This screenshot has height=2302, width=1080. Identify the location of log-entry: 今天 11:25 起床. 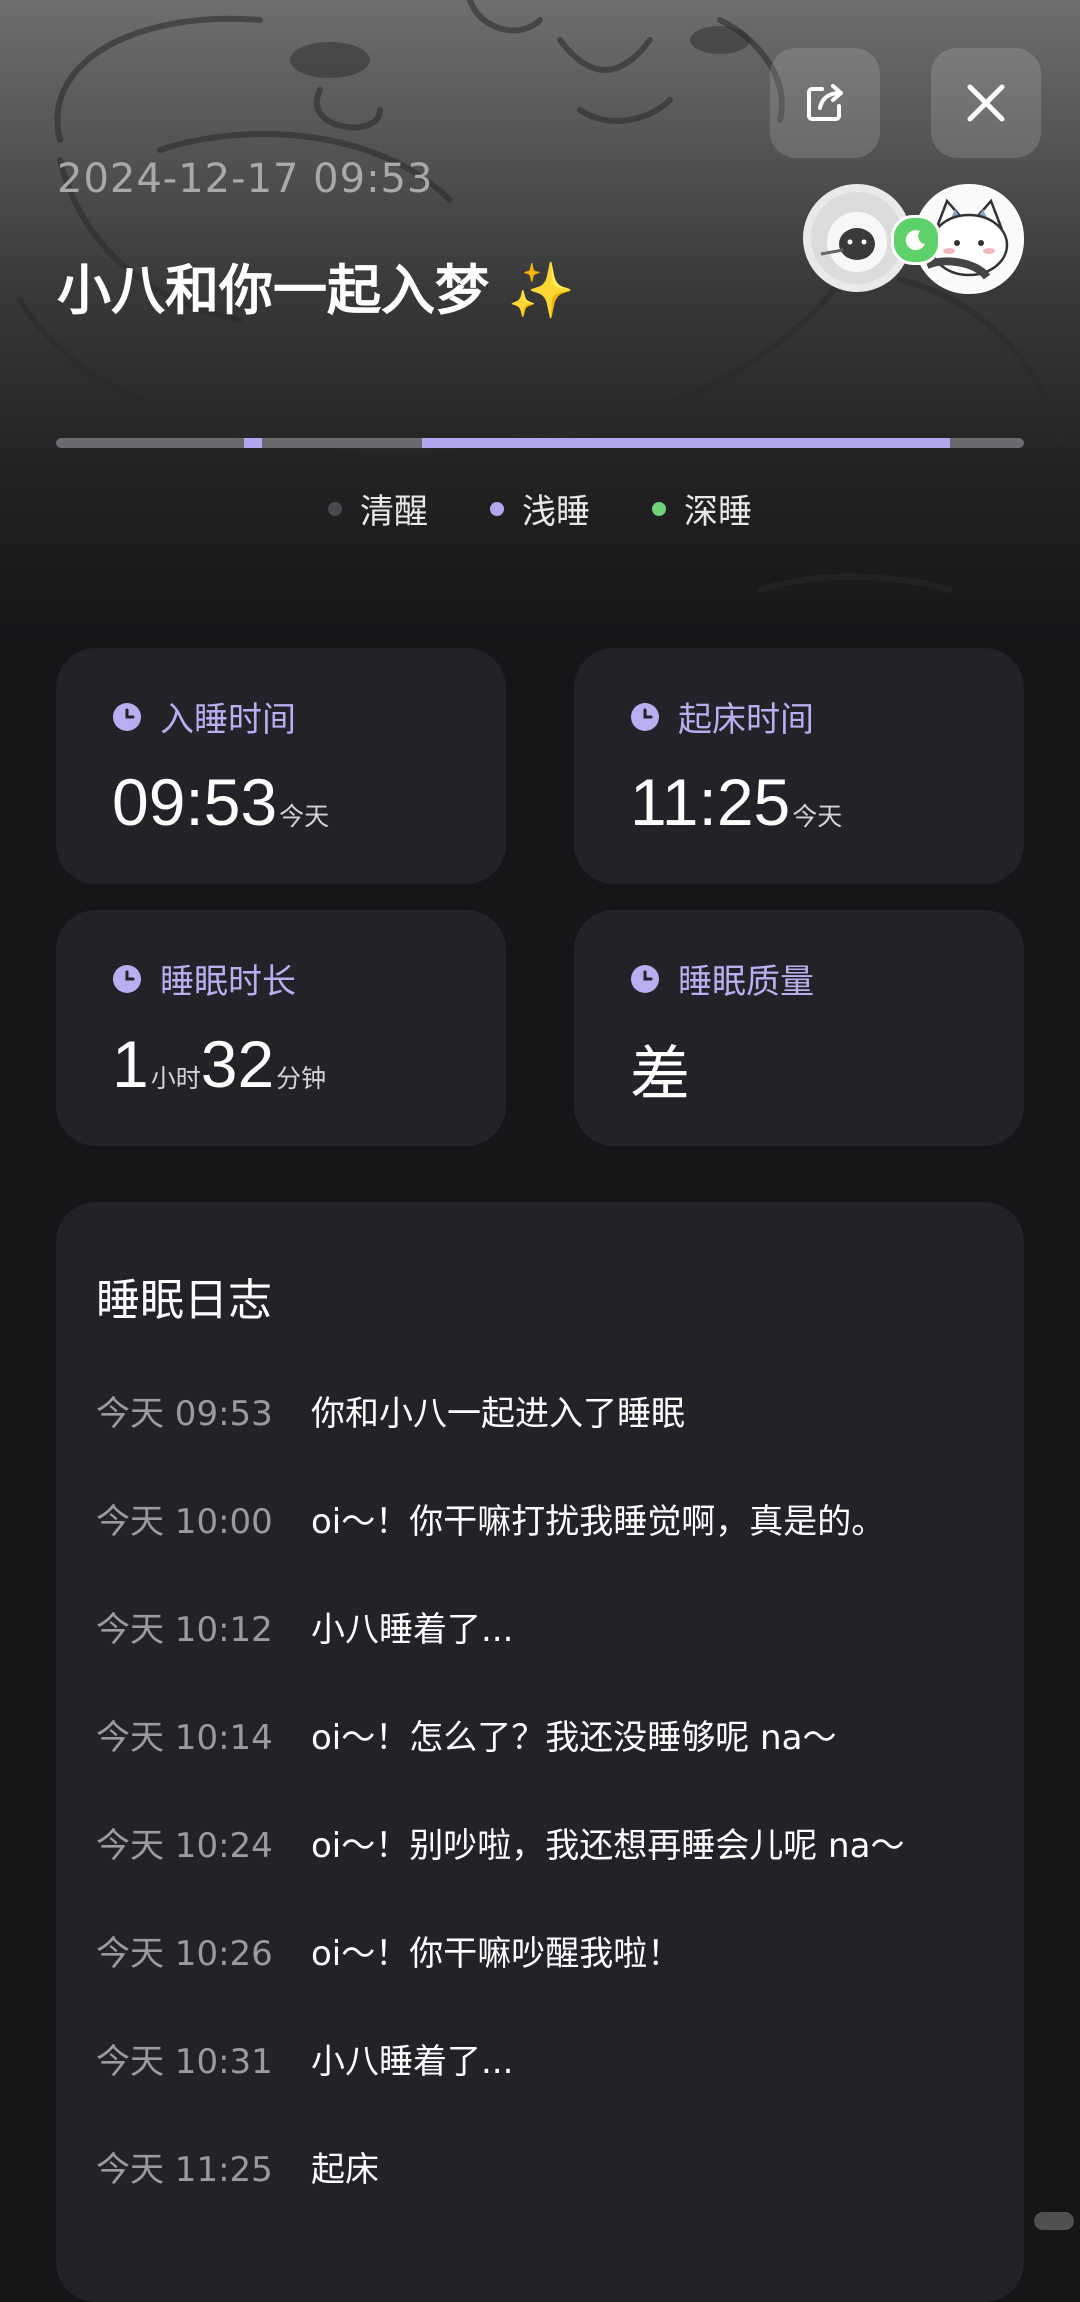
(237, 2166).